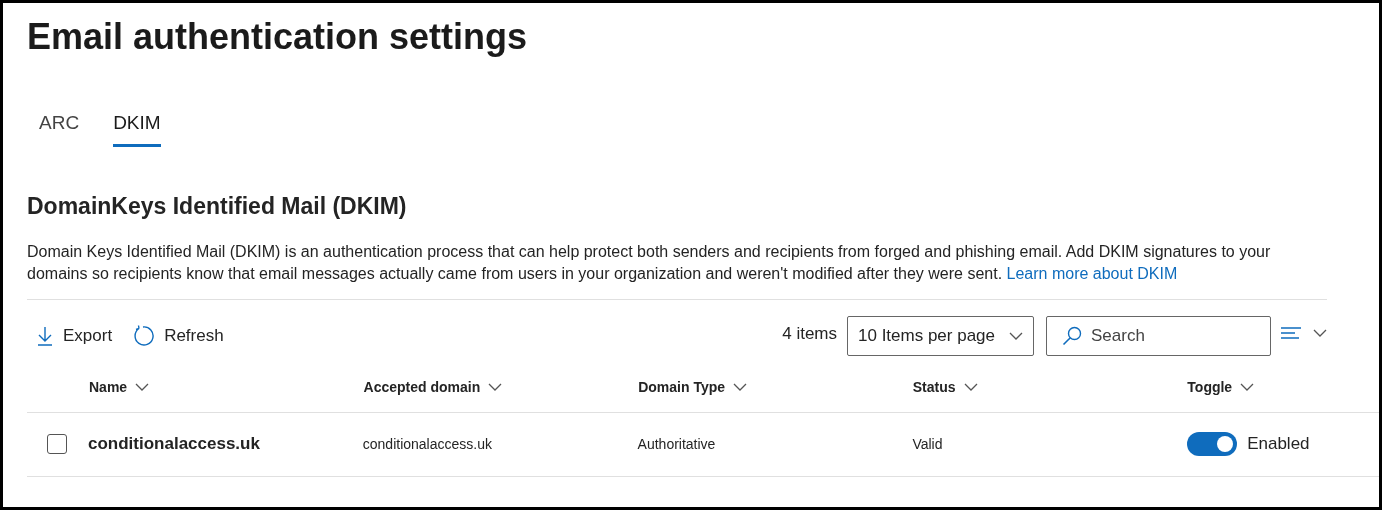 Image resolution: width=1382 pixels, height=510 pixels. Describe the element at coordinates (1304, 333) in the screenshot. I see `filter-menu-button` at that location.